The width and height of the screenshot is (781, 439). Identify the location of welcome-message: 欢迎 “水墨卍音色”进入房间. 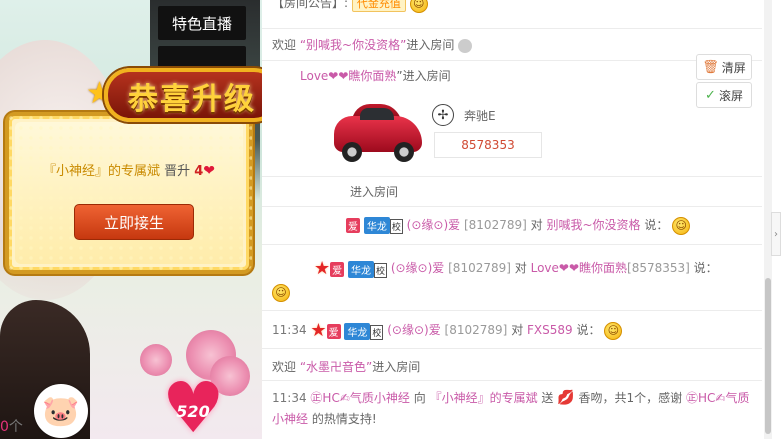
(346, 366).